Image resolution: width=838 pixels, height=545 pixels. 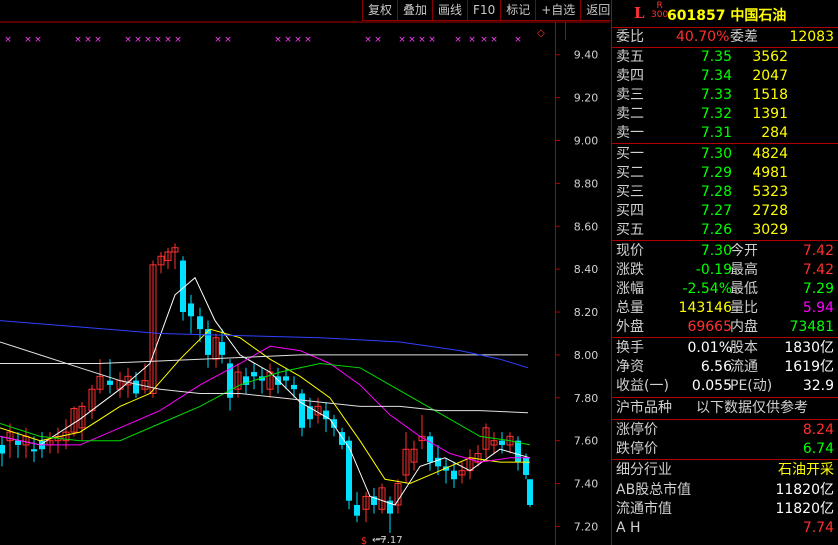 I want to click on bid-price: 7.26, so click(x=716, y=230).